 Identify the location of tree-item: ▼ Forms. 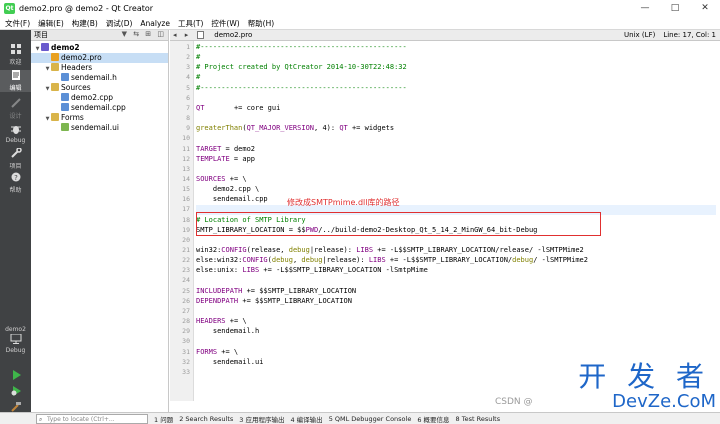
(99, 118).